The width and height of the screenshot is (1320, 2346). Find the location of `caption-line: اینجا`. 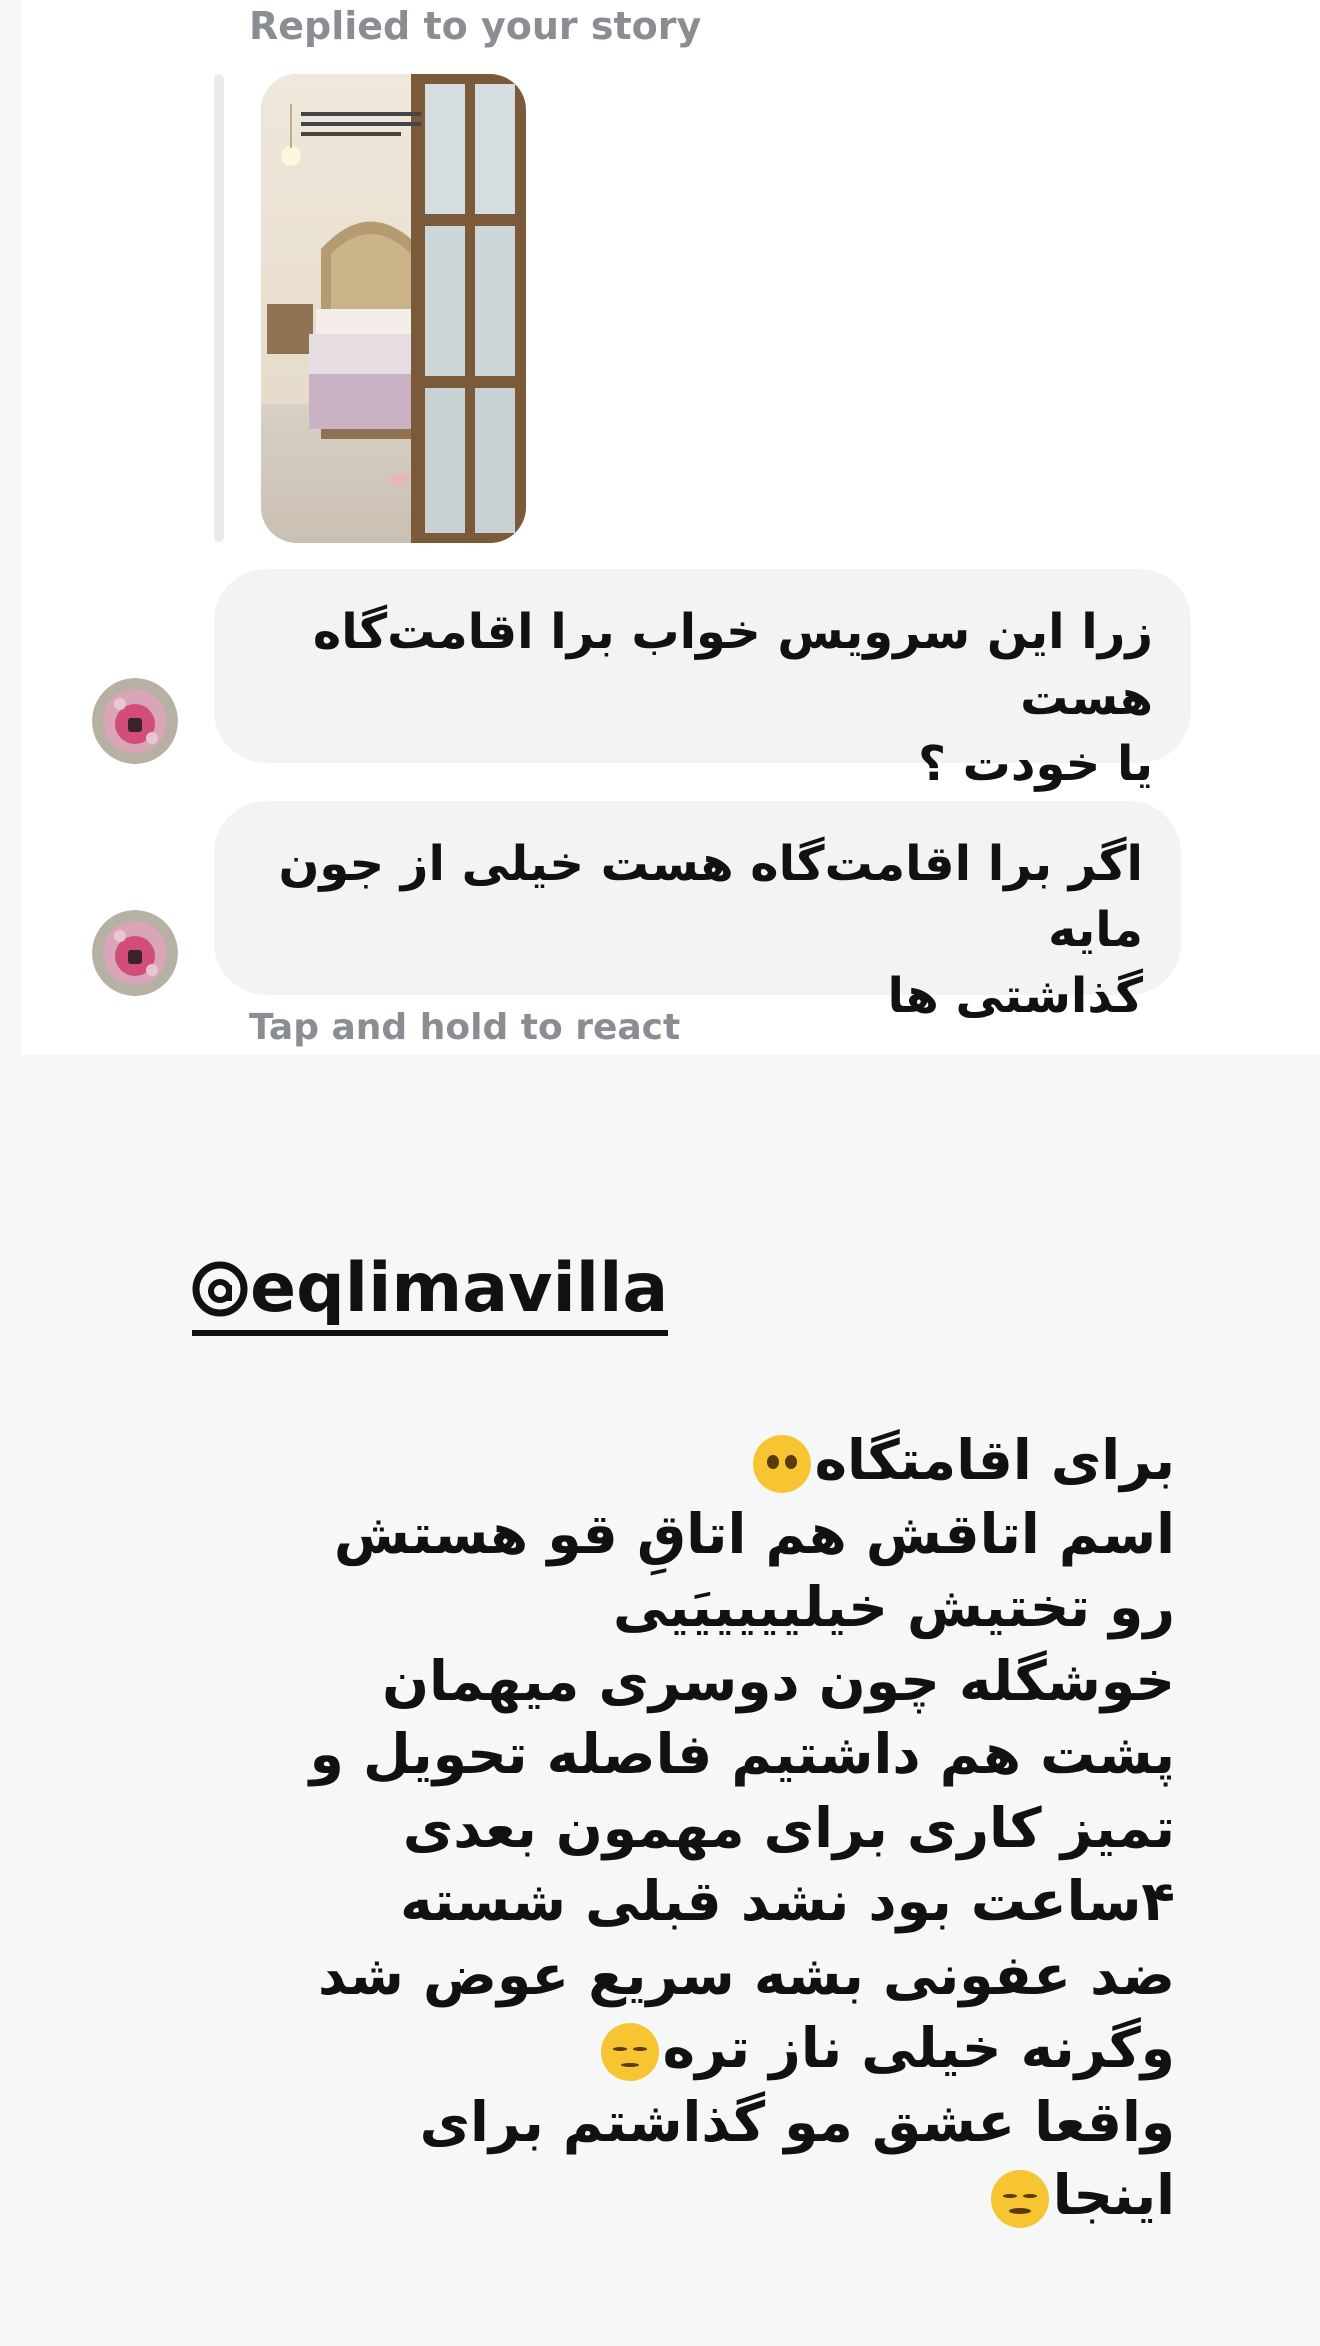

caption-line: اینجا is located at coordinates (715, 2196).